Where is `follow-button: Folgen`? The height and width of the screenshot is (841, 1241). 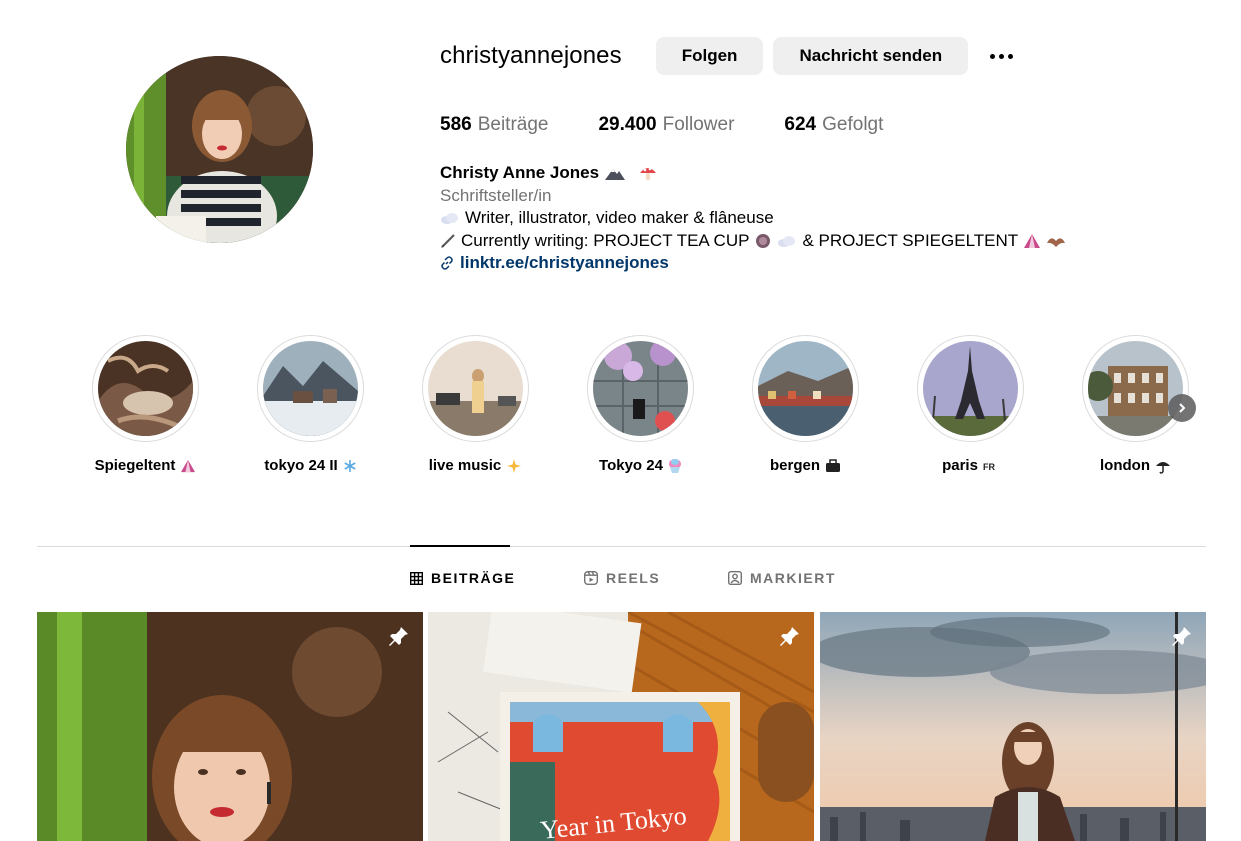 follow-button: Folgen is located at coordinates (709, 56).